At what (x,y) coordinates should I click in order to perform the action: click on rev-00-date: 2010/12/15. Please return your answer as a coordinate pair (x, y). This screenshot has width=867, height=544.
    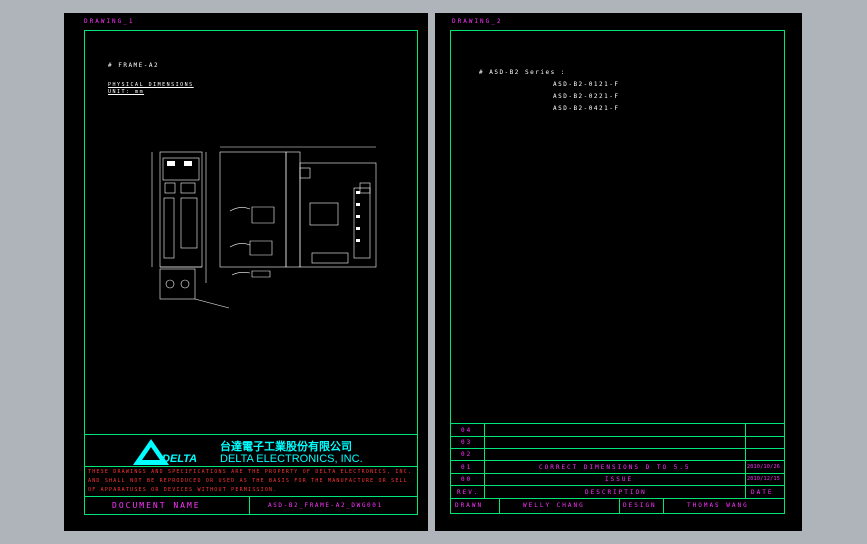
    Looking at the image, I should click on (764, 479).